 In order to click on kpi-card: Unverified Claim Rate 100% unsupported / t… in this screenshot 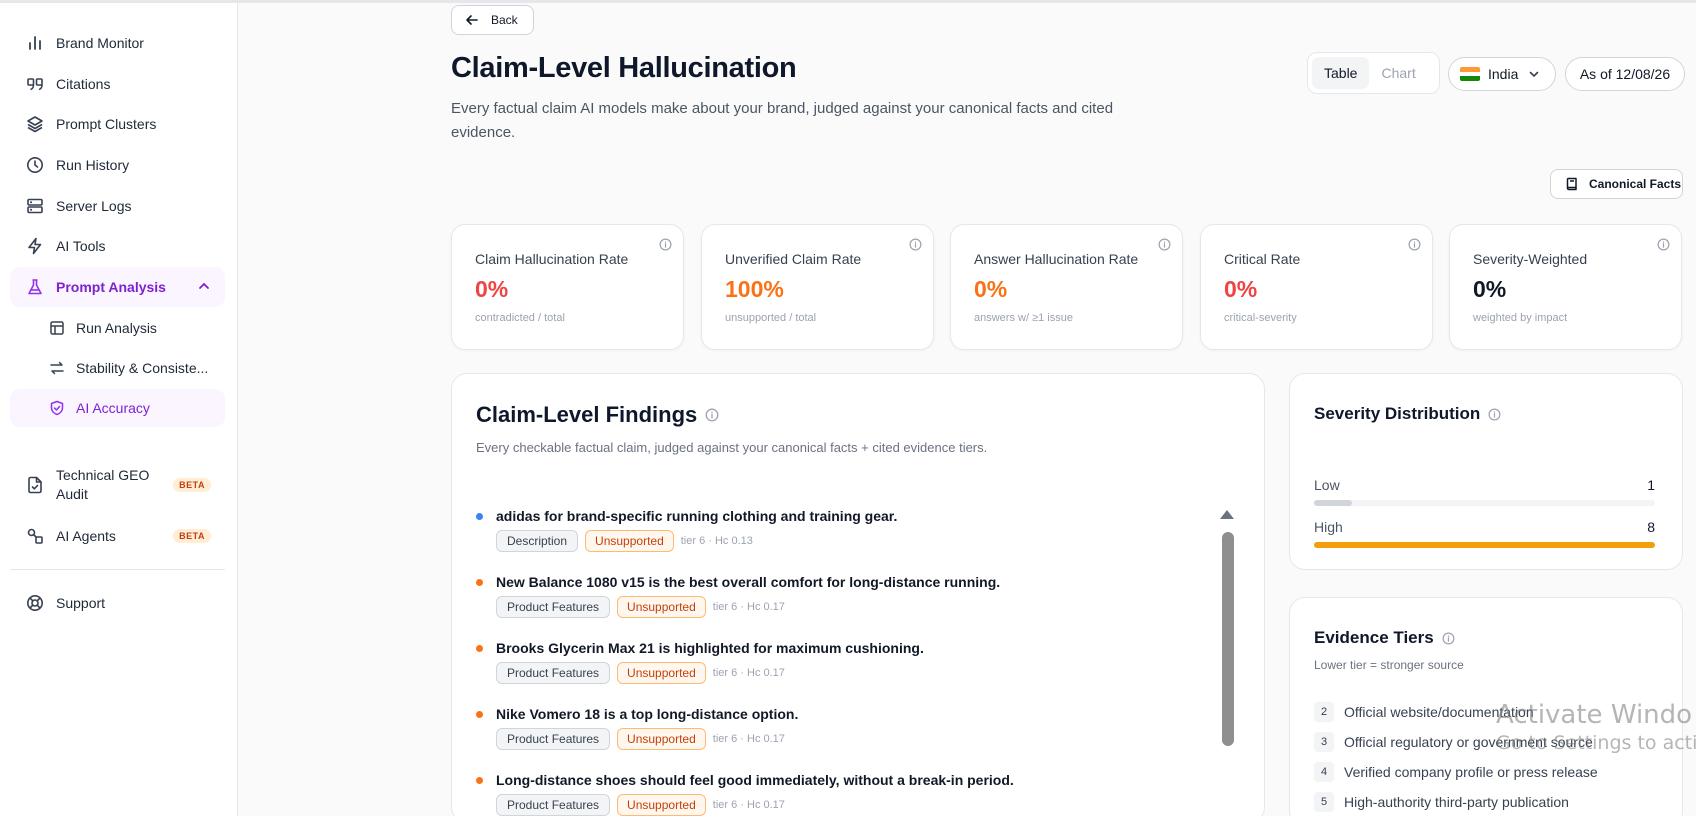, I will do `click(817, 287)`.